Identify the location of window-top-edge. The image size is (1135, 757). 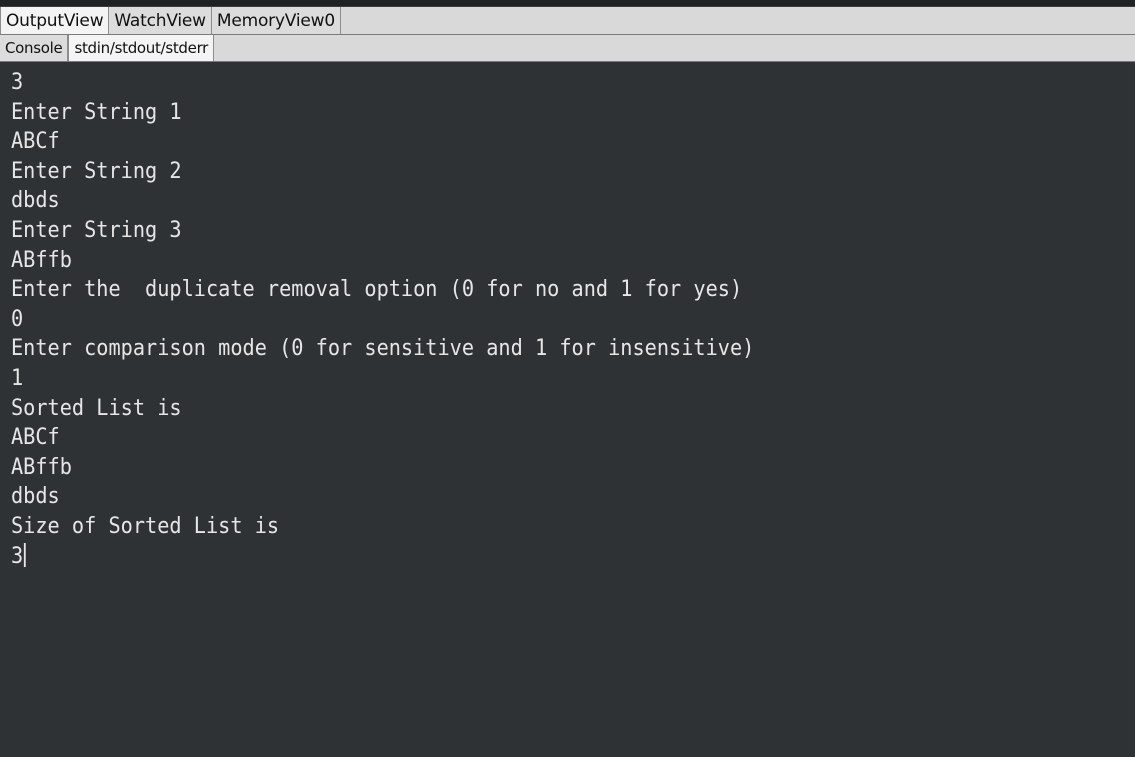
(567, 3).